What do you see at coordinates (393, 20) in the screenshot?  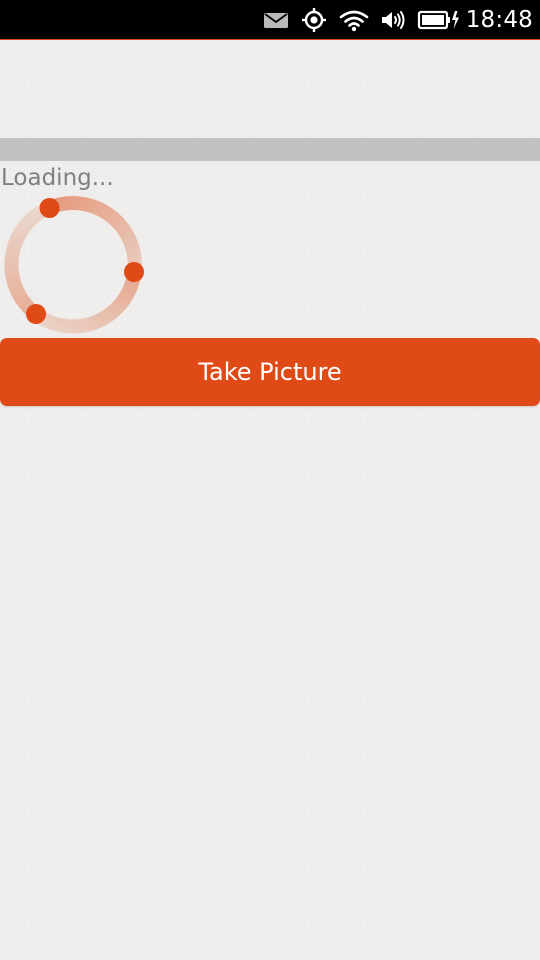 I see `volume-icon` at bounding box center [393, 20].